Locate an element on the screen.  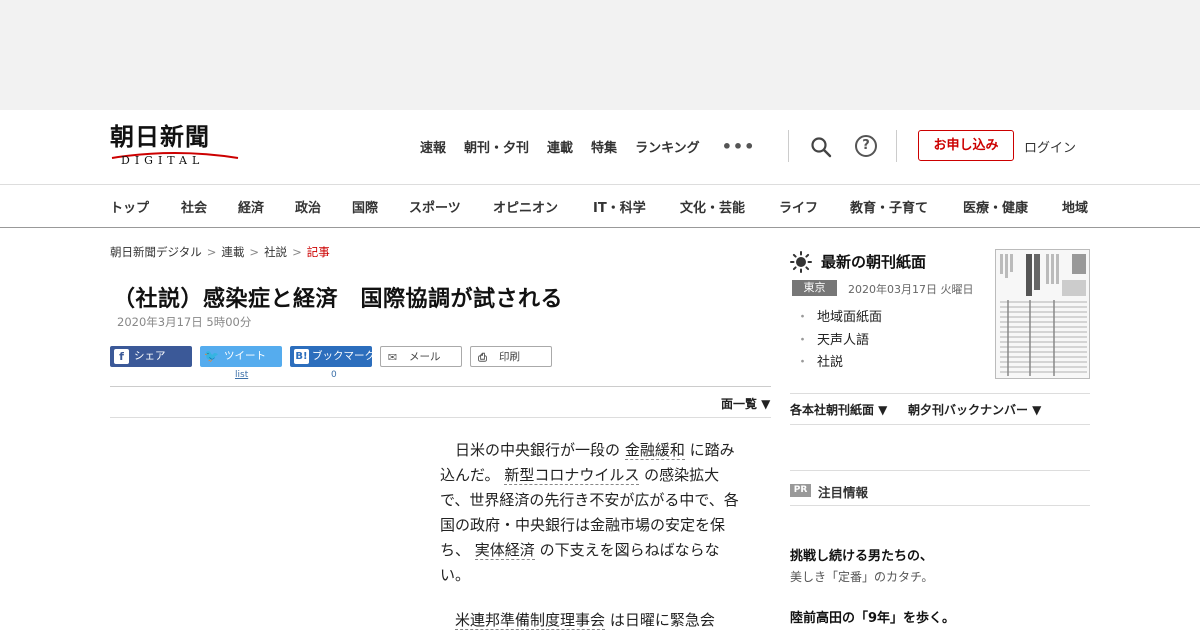
breadcrumb-editorial: 社説 is located at coordinates (275, 252).